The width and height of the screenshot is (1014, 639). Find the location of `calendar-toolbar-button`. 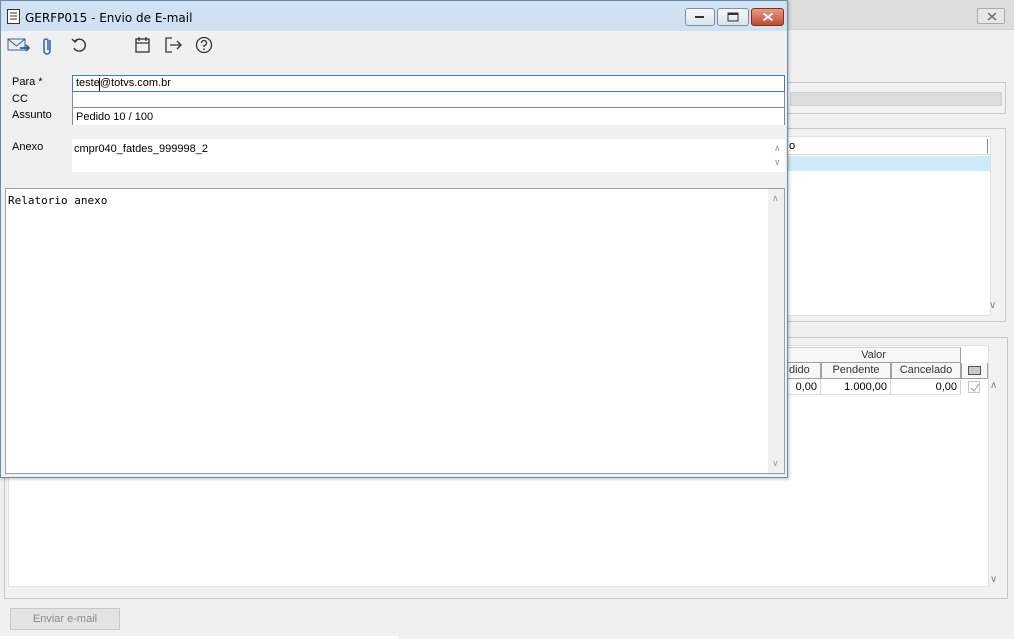

calendar-toolbar-button is located at coordinates (145, 46).